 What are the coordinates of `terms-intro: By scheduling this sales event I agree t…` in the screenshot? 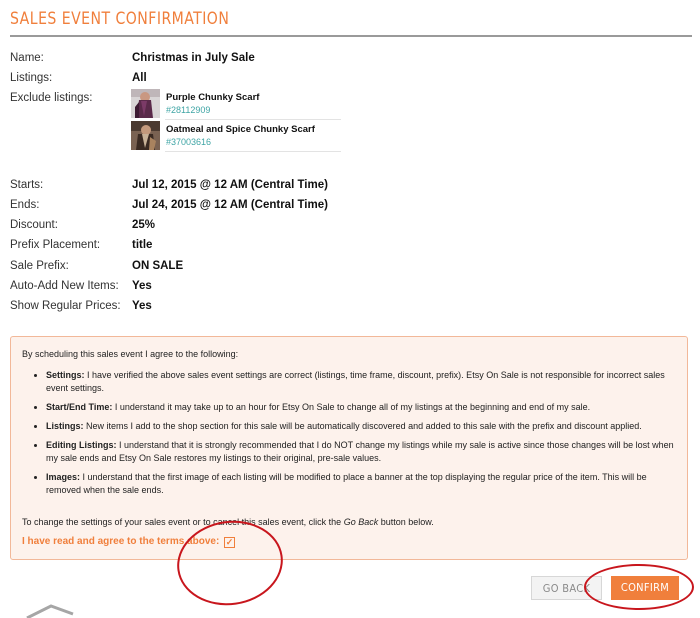 It's located at (130, 354).